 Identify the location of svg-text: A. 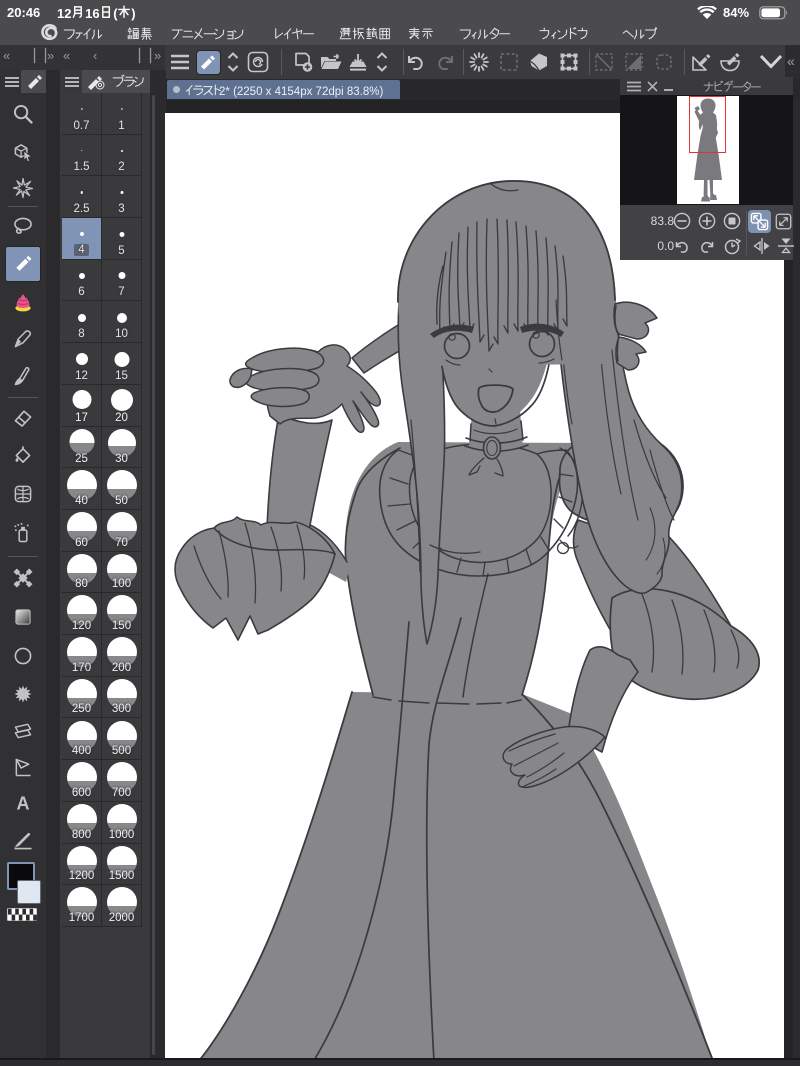
(22, 804).